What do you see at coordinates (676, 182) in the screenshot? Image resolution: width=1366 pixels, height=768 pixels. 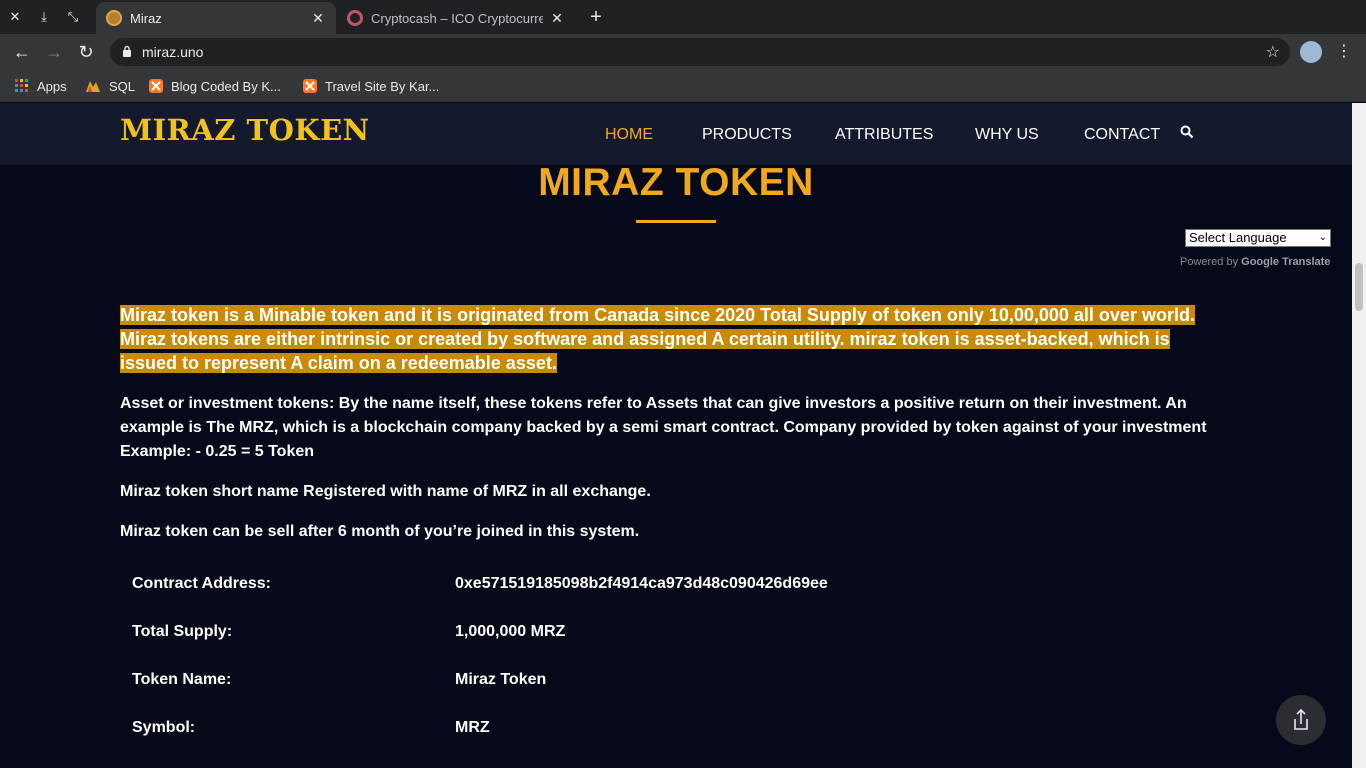 I see `page-title: MIRAZ TOKEN` at bounding box center [676, 182].